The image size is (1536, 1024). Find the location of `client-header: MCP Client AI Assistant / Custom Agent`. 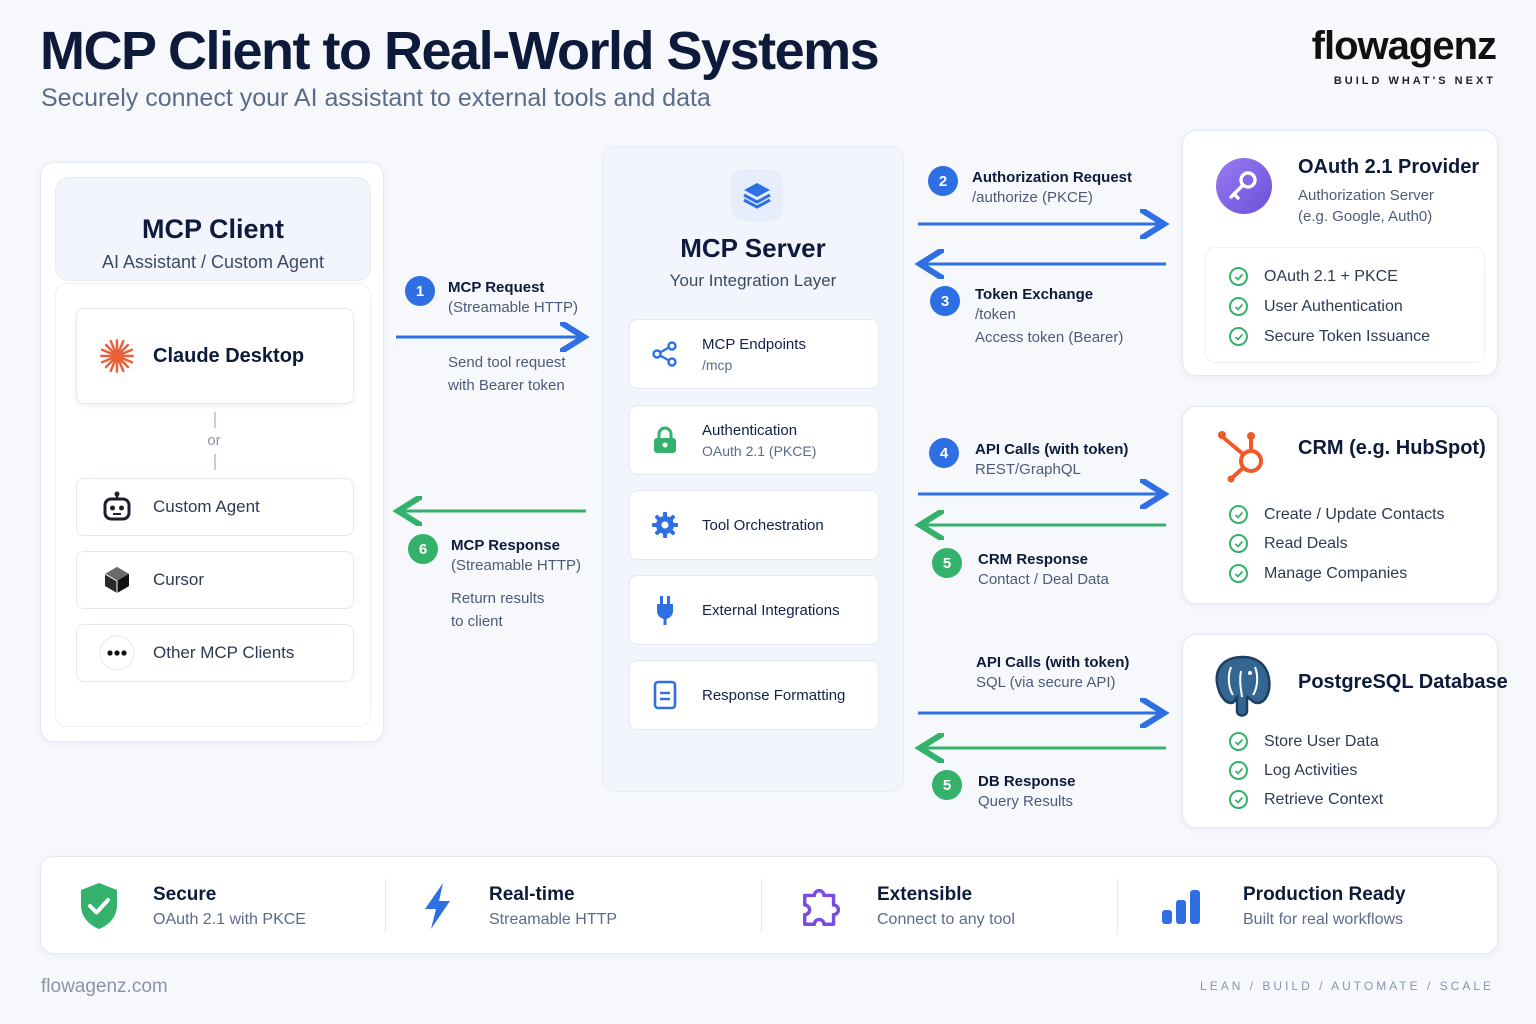

client-header: MCP Client AI Assistant / Custom Agent is located at coordinates (213, 229).